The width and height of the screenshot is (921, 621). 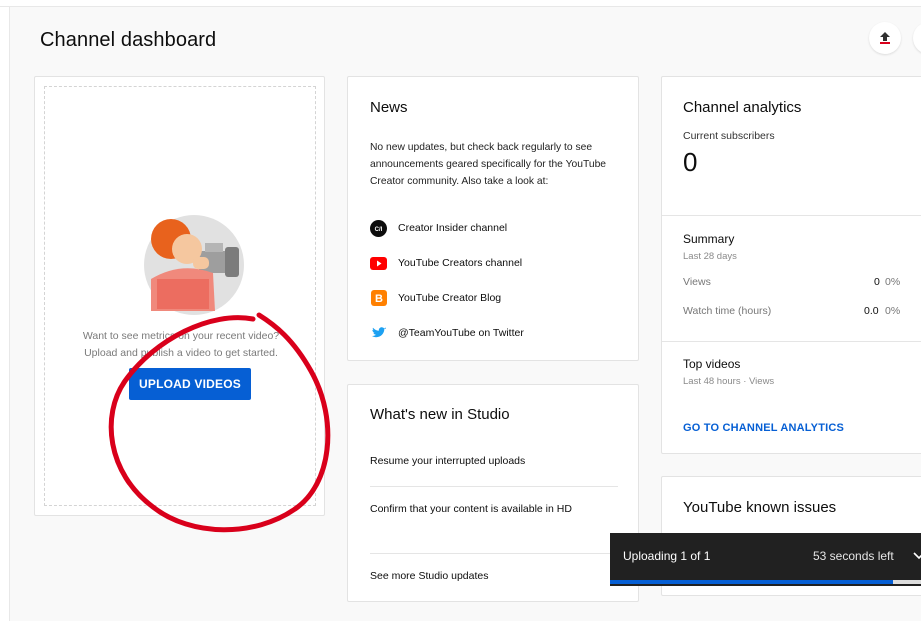 What do you see at coordinates (667, 556) in the screenshot?
I see `upload-status: Uploading 1 of 1` at bounding box center [667, 556].